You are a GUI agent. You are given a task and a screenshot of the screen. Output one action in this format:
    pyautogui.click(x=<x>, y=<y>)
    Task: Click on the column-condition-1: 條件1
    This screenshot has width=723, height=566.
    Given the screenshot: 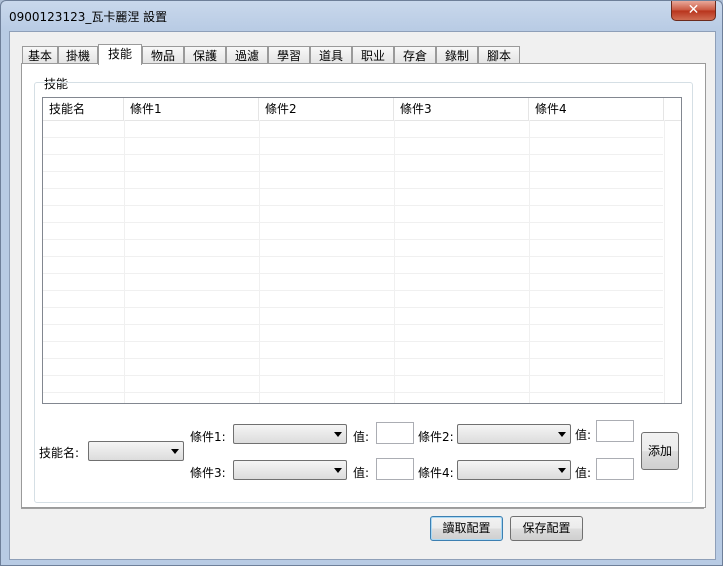 What is the action you would take?
    pyautogui.click(x=191, y=109)
    